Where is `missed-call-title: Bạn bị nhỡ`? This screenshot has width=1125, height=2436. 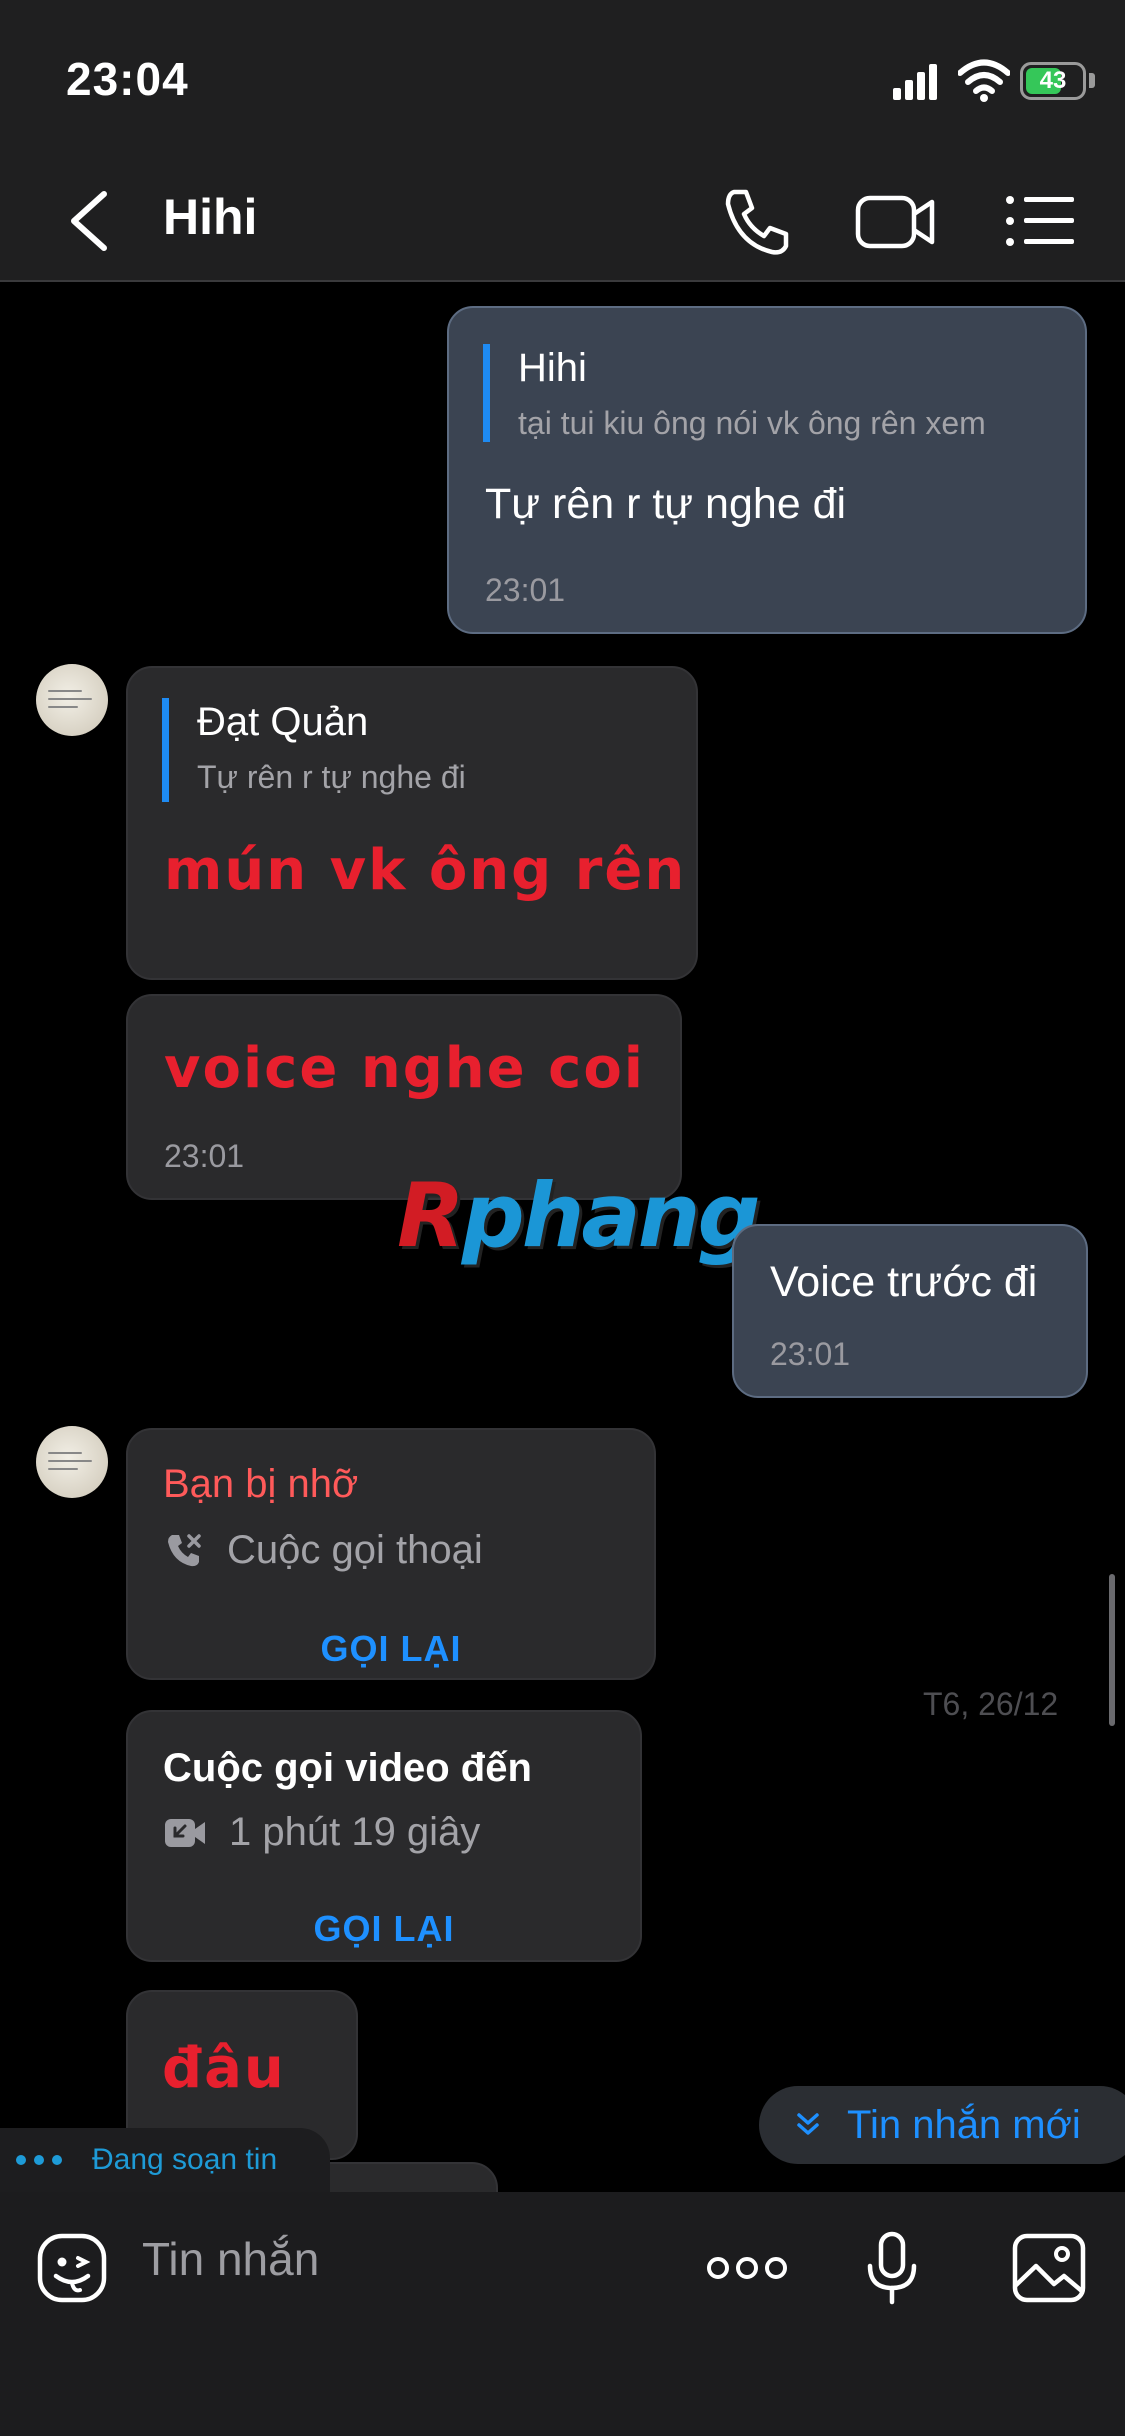 missed-call-title: Bạn bị nhỡ is located at coordinates (261, 1484).